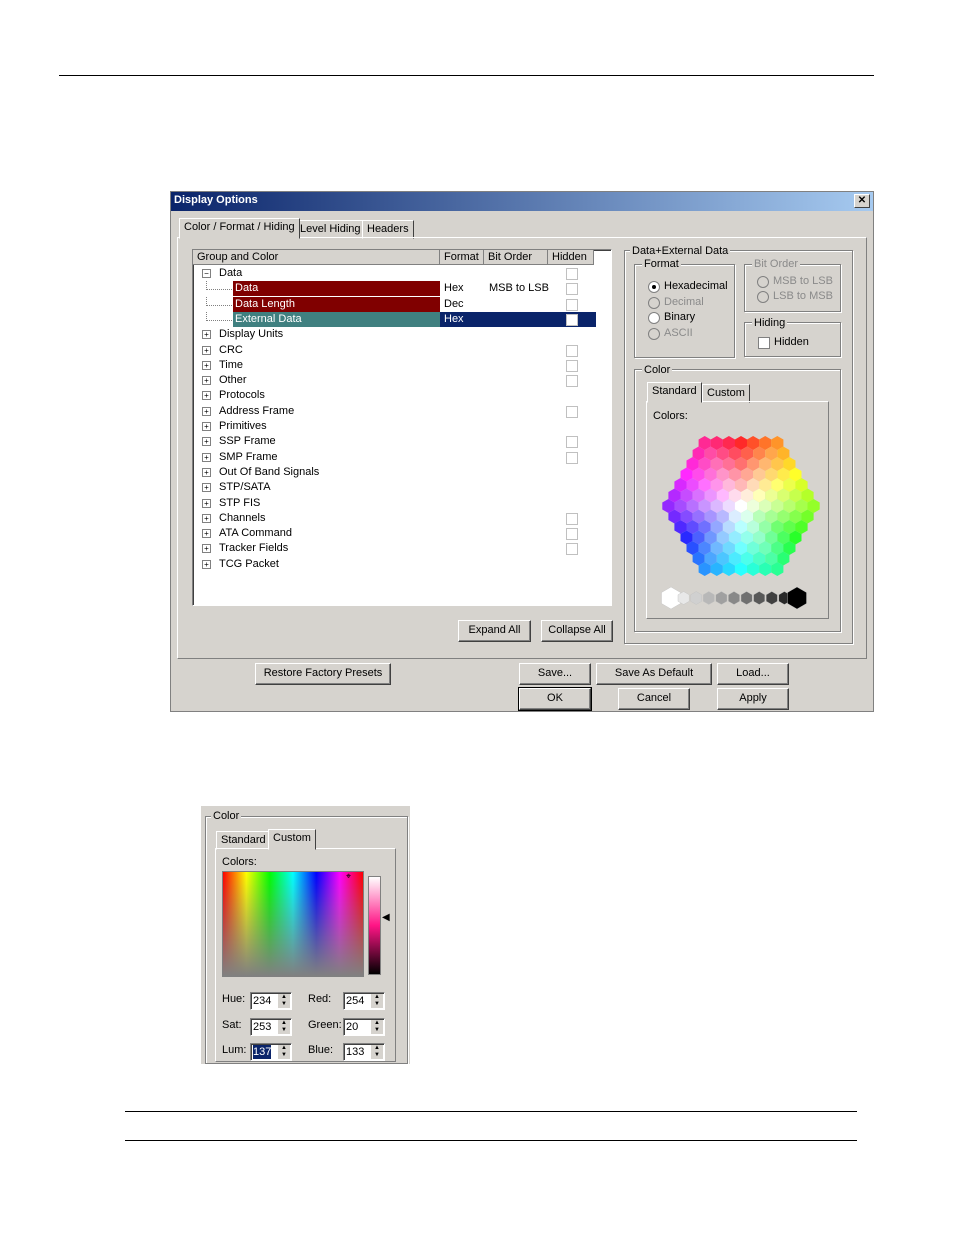 The width and height of the screenshot is (954, 1235). I want to click on red-value: 254, so click(355, 1001).